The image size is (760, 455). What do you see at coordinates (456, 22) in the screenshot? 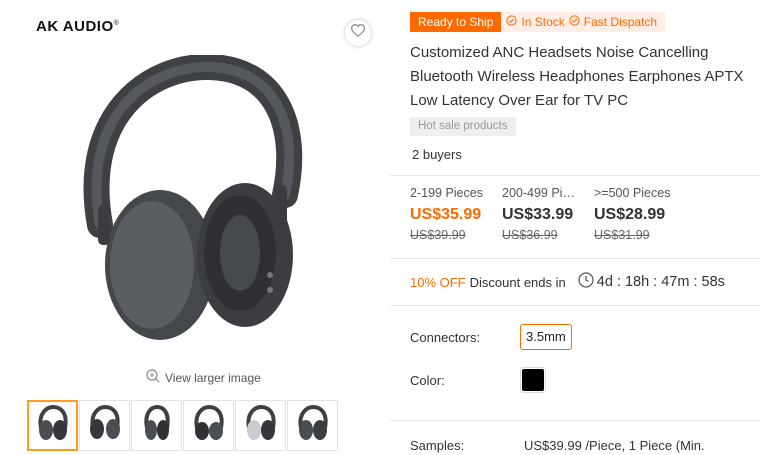
I see `ready-to-ship-badge: Ready to Ship` at bounding box center [456, 22].